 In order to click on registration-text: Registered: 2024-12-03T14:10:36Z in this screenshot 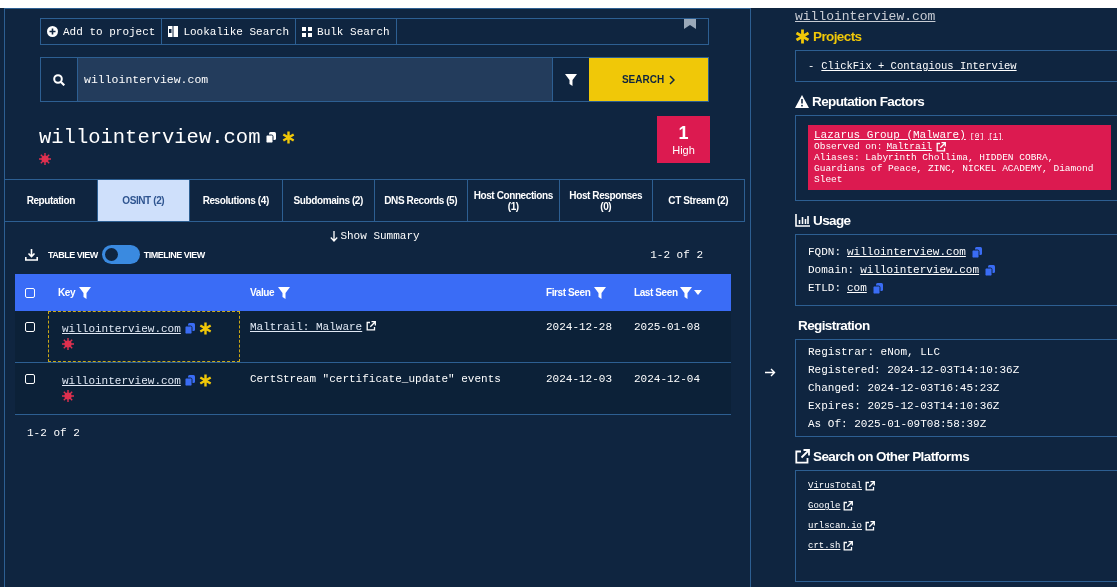, I will do `click(914, 370)`.